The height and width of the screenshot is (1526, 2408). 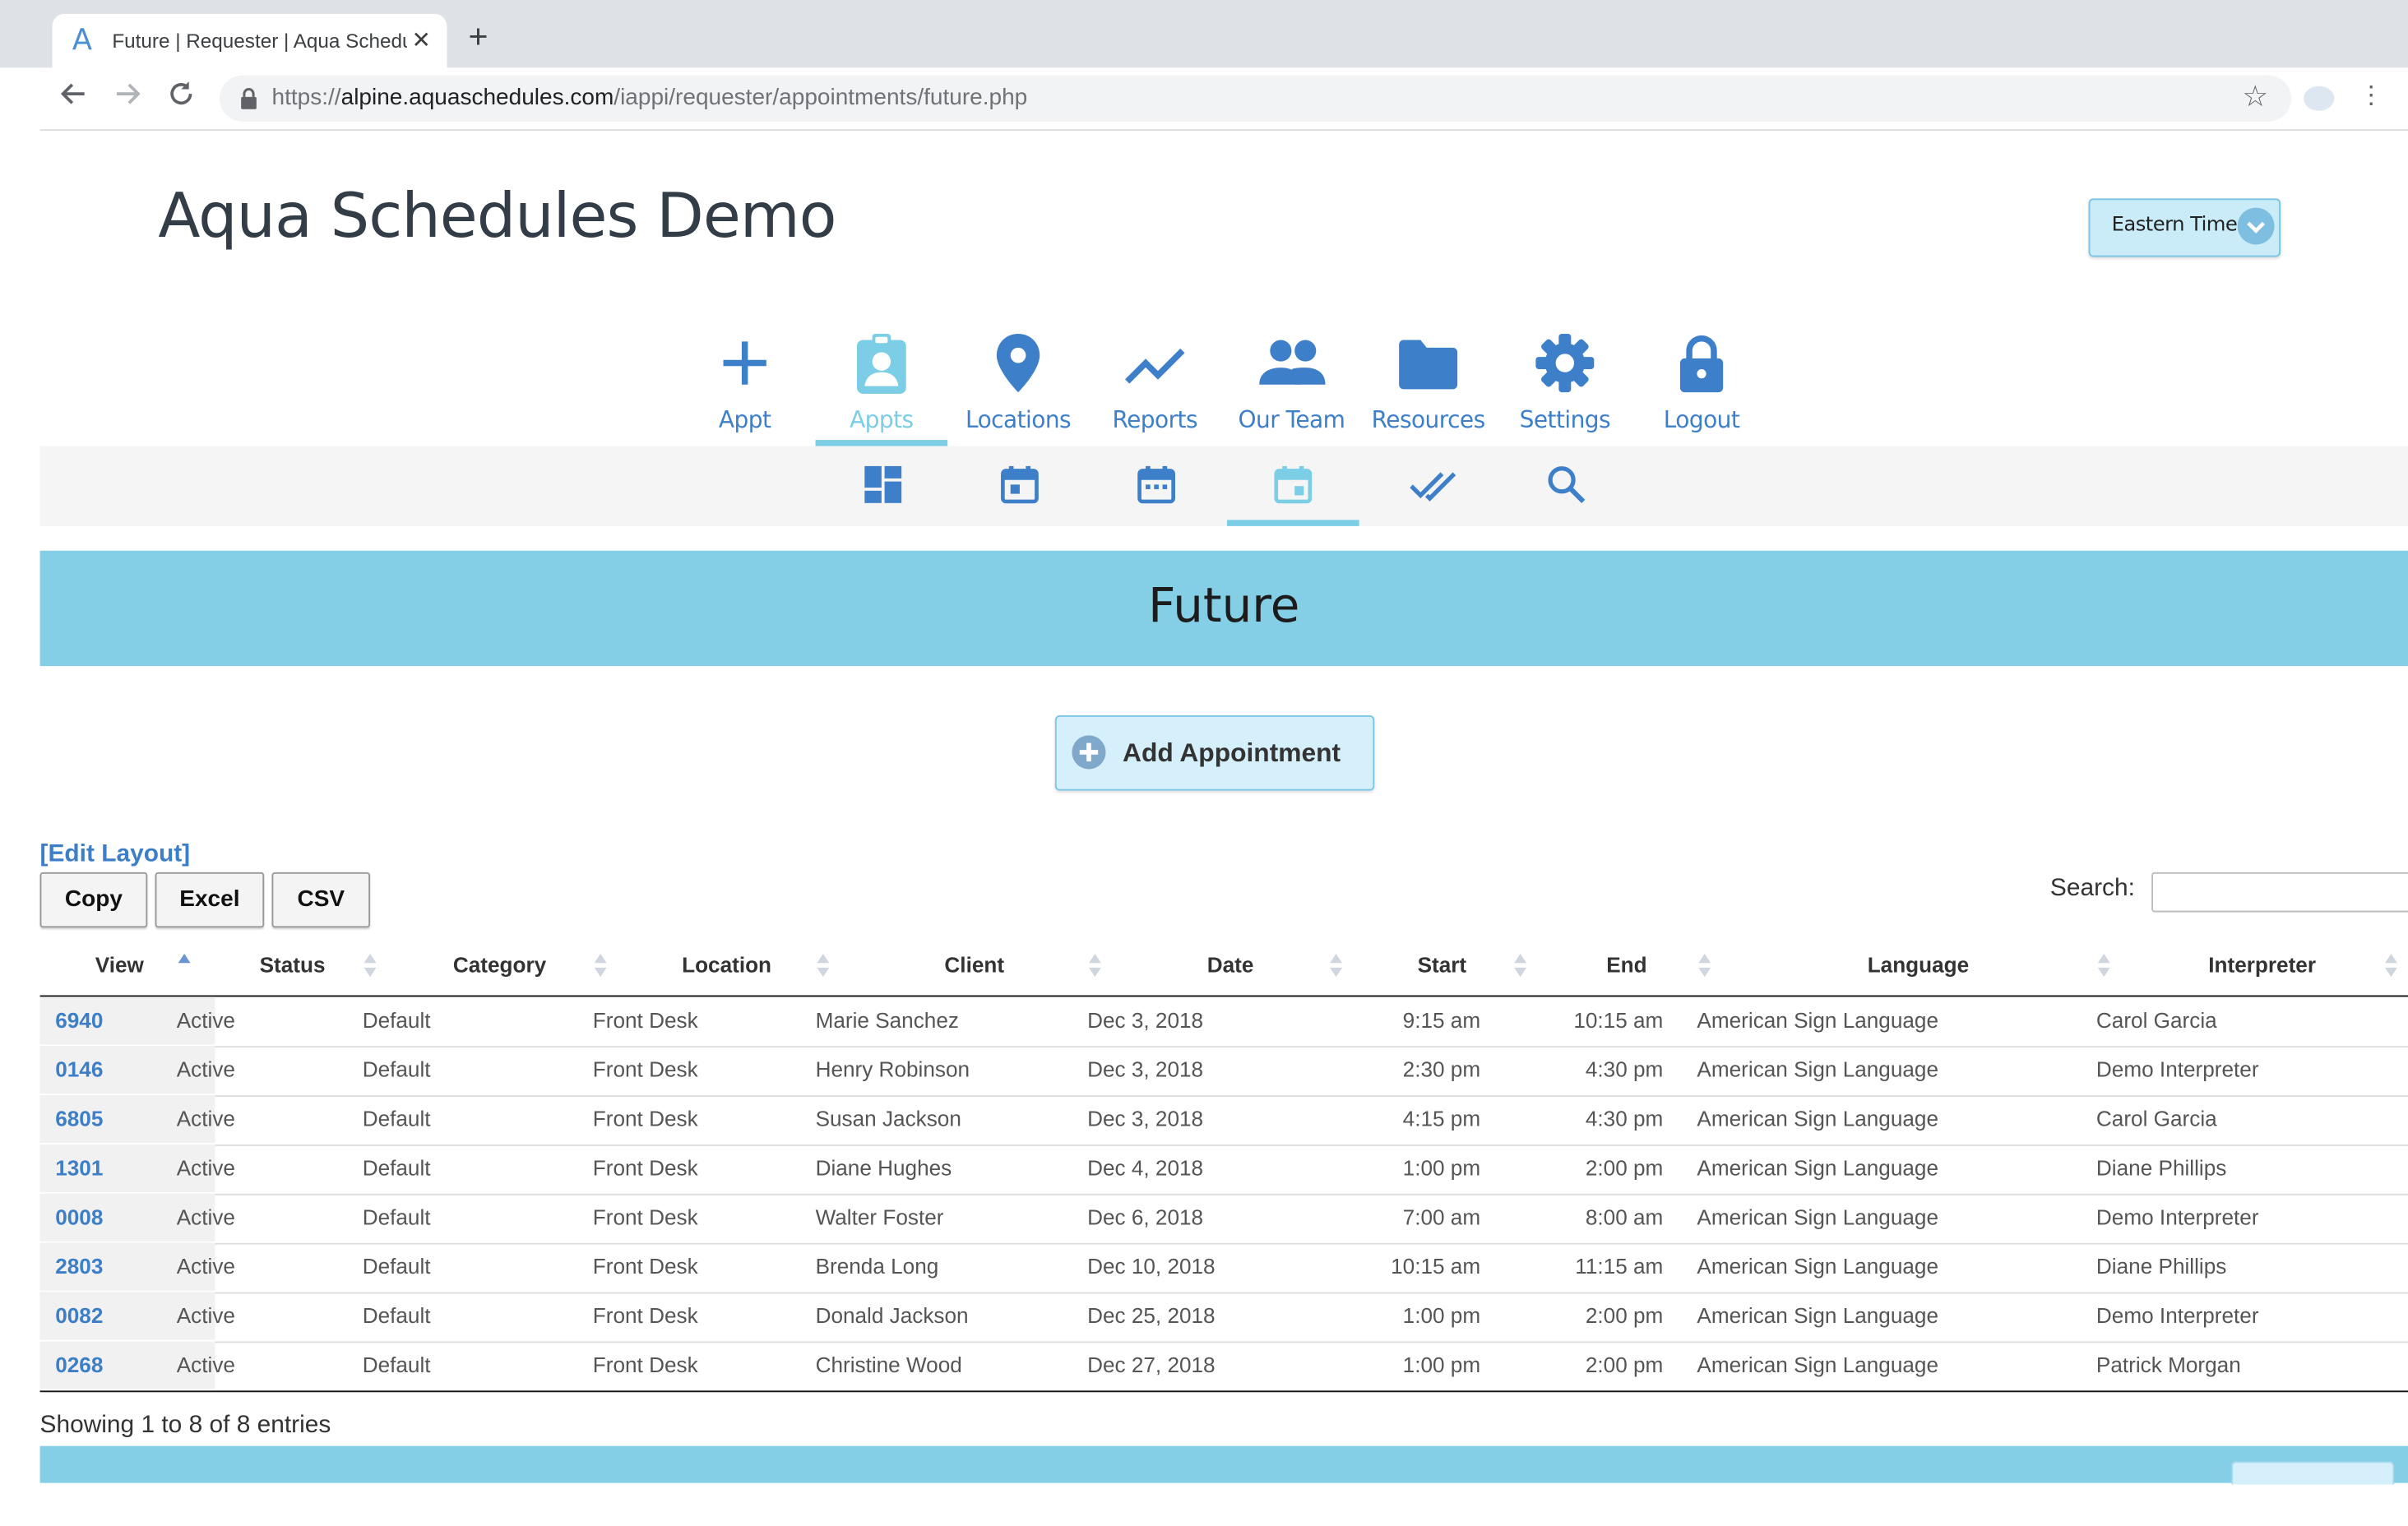 I want to click on calendar-future-icon, so click(x=1293, y=484).